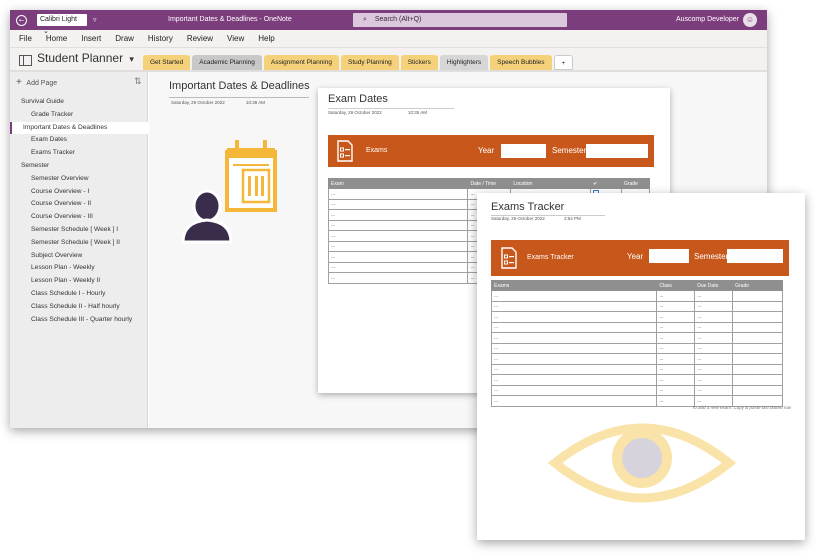 Image resolution: width=820 pixels, height=560 pixels. I want to click on font-selector: Calibri Light ⌄, so click(62, 24).